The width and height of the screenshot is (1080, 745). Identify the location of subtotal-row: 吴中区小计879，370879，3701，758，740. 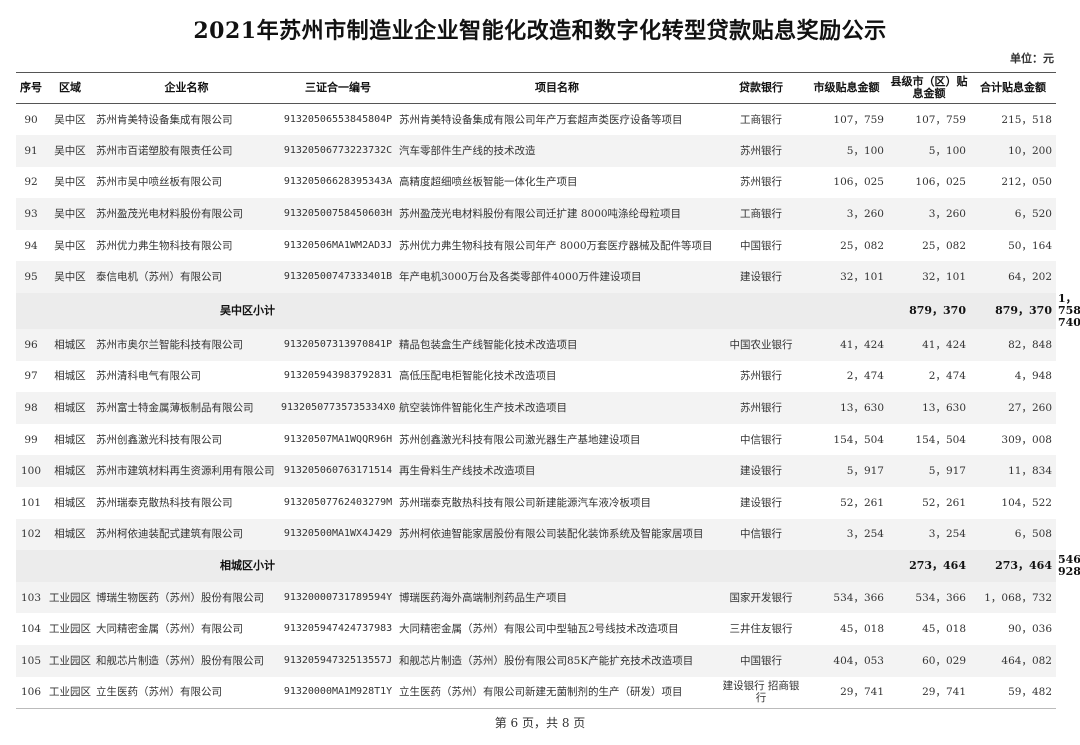
(548, 311).